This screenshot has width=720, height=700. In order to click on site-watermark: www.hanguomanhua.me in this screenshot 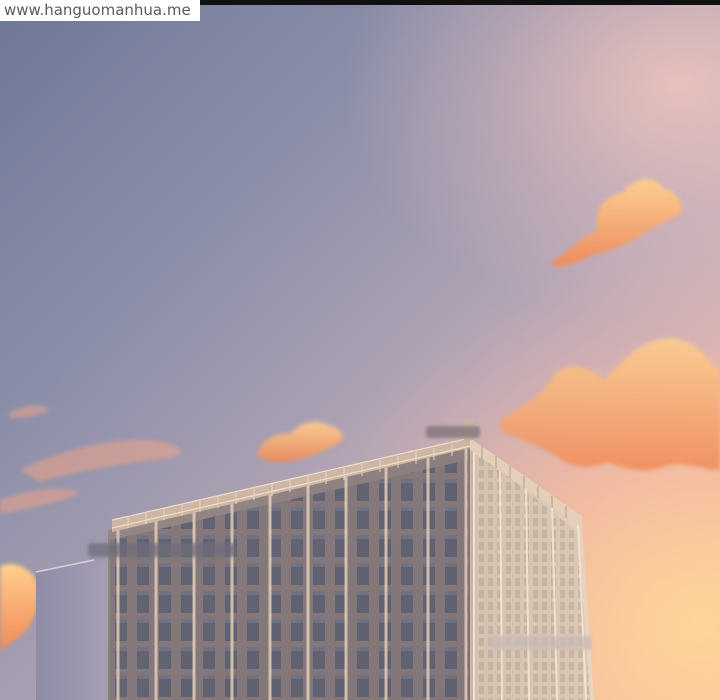, I will do `click(100, 10)`.